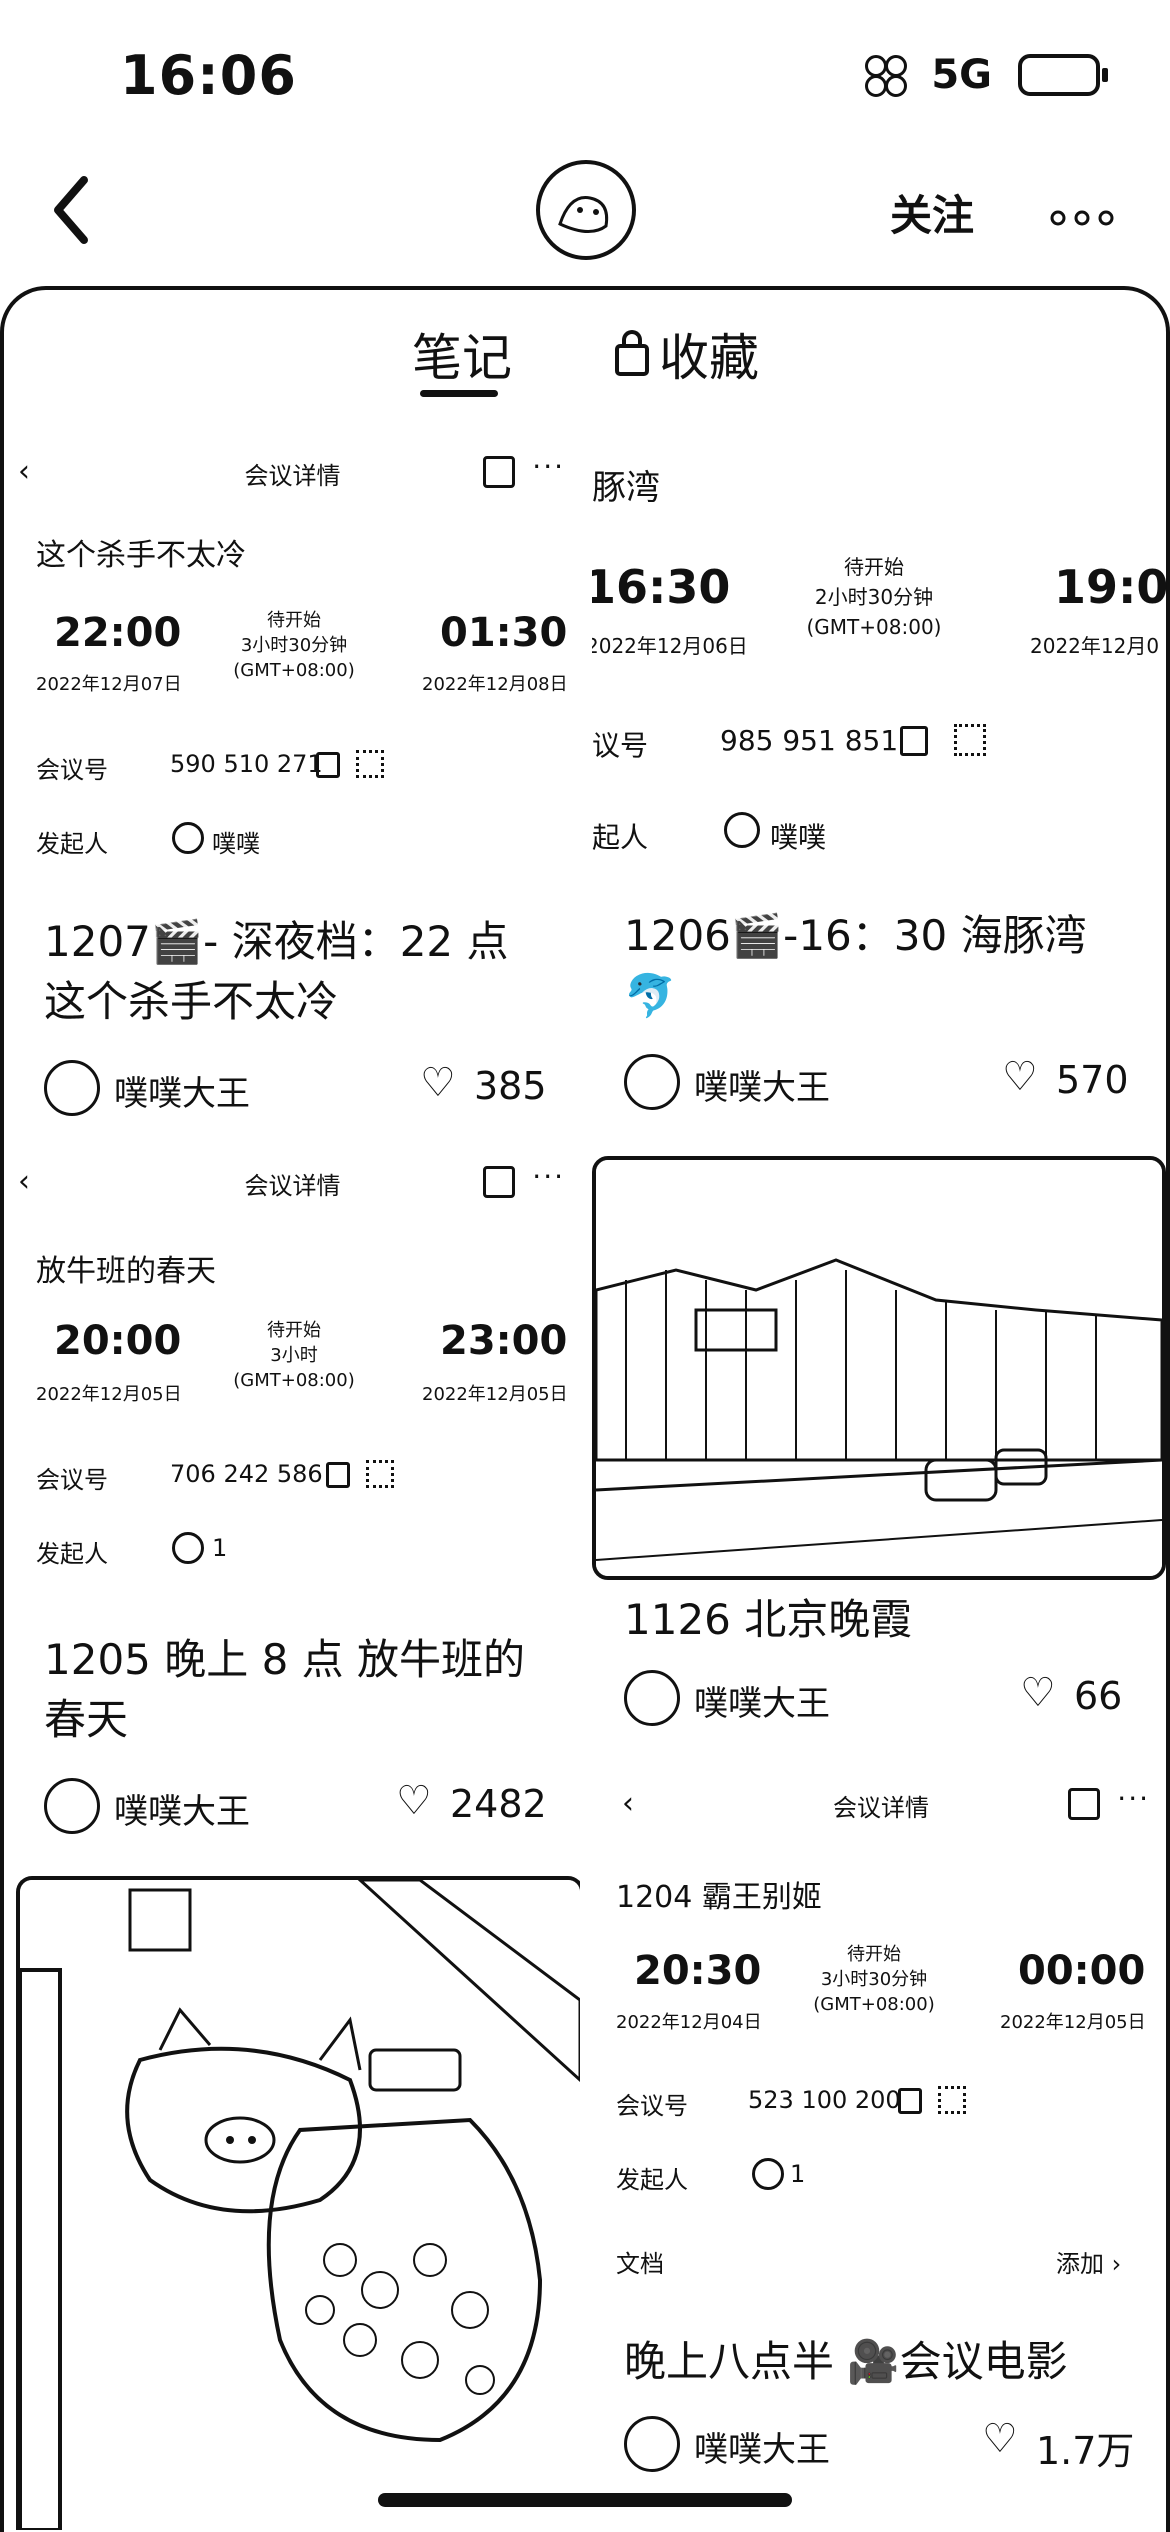 Image resolution: width=1170 pixels, height=2532 pixels. I want to click on street-scene-image, so click(879, 1368).